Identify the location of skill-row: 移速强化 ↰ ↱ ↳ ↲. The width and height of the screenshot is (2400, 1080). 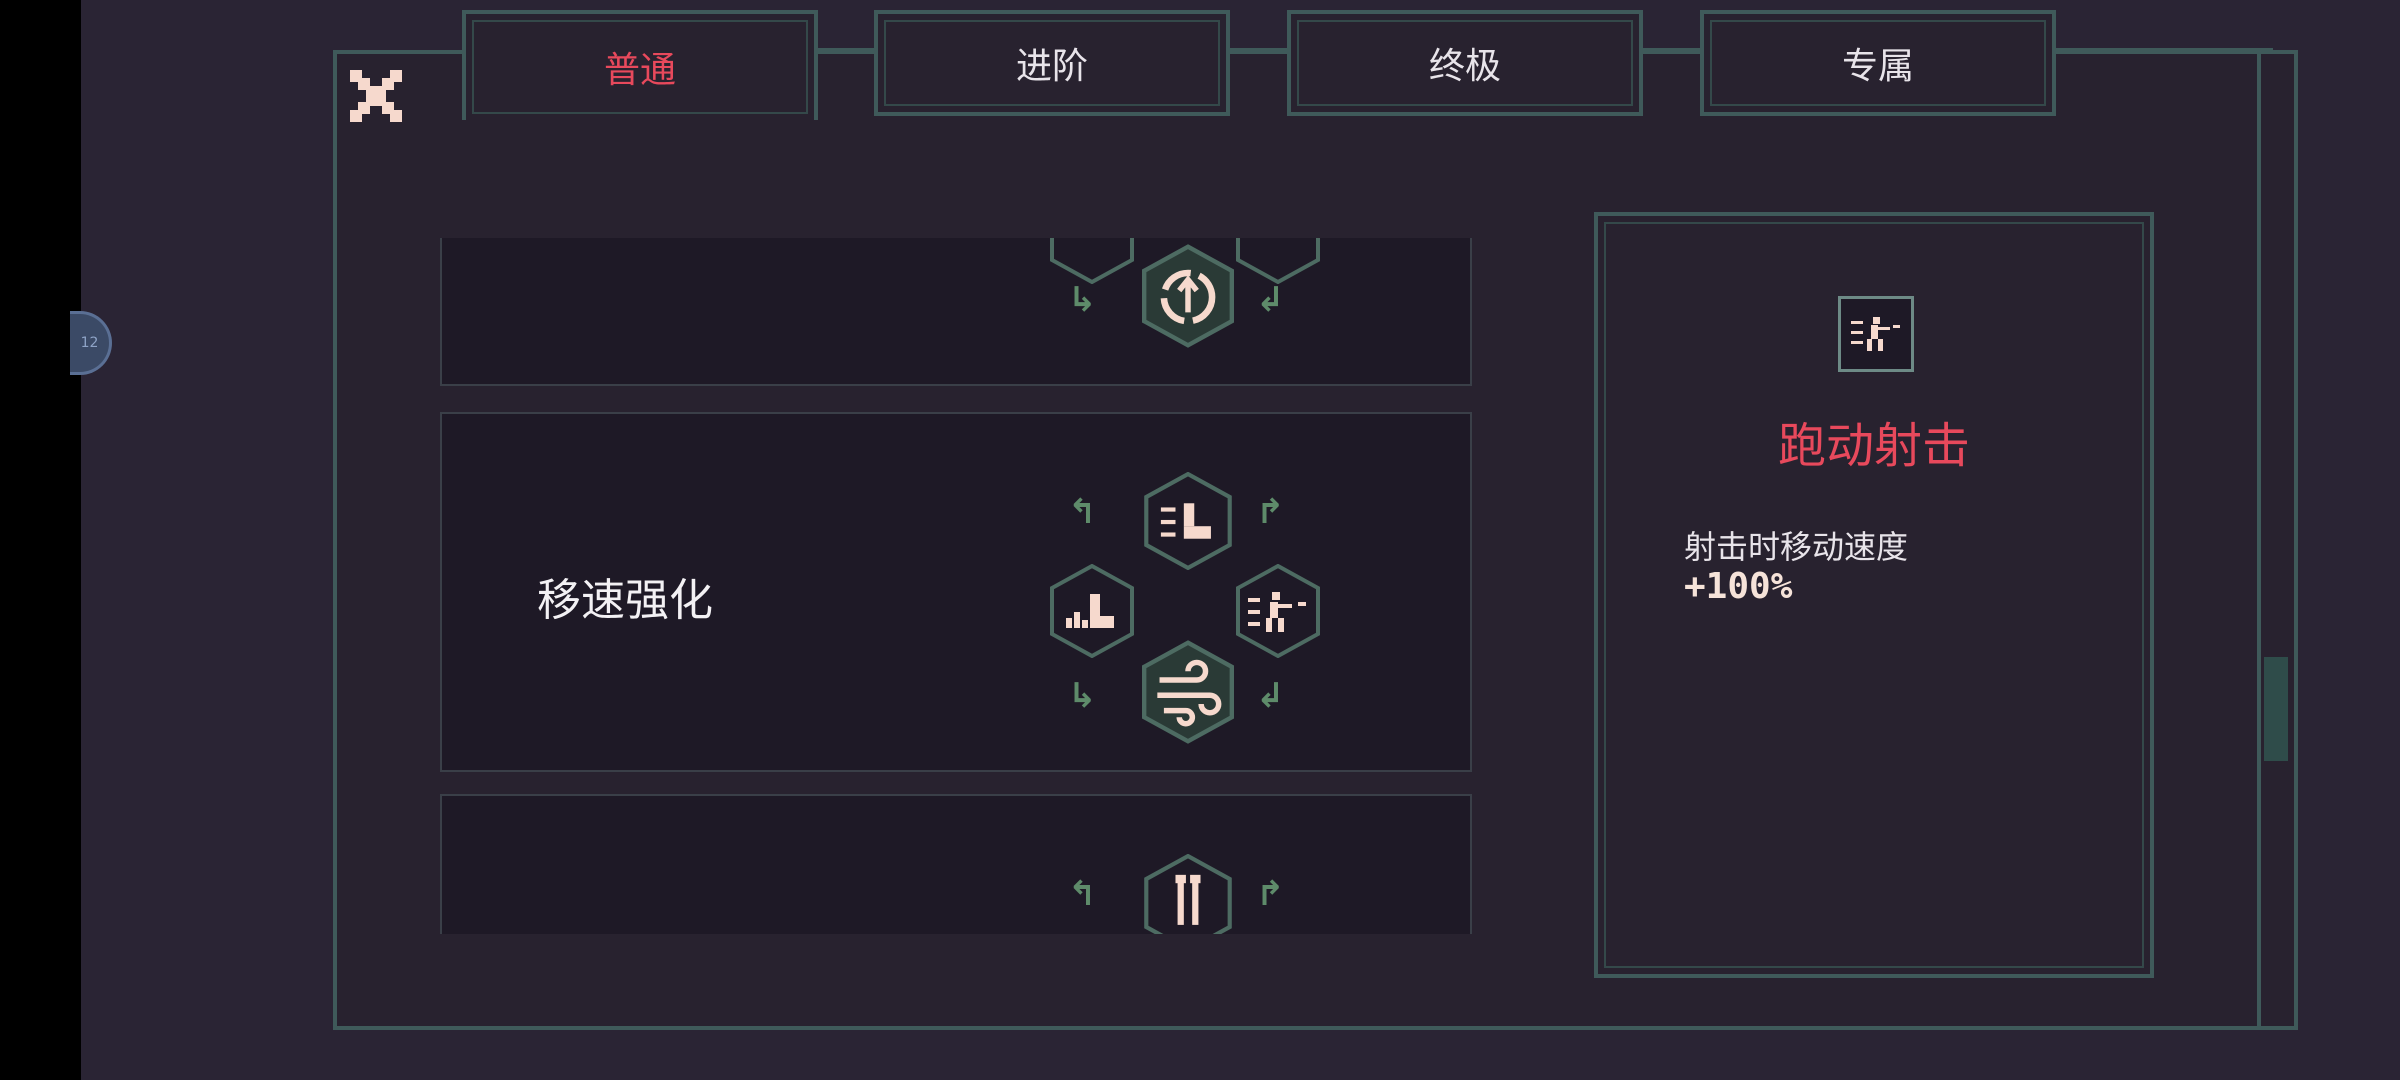
(956, 592).